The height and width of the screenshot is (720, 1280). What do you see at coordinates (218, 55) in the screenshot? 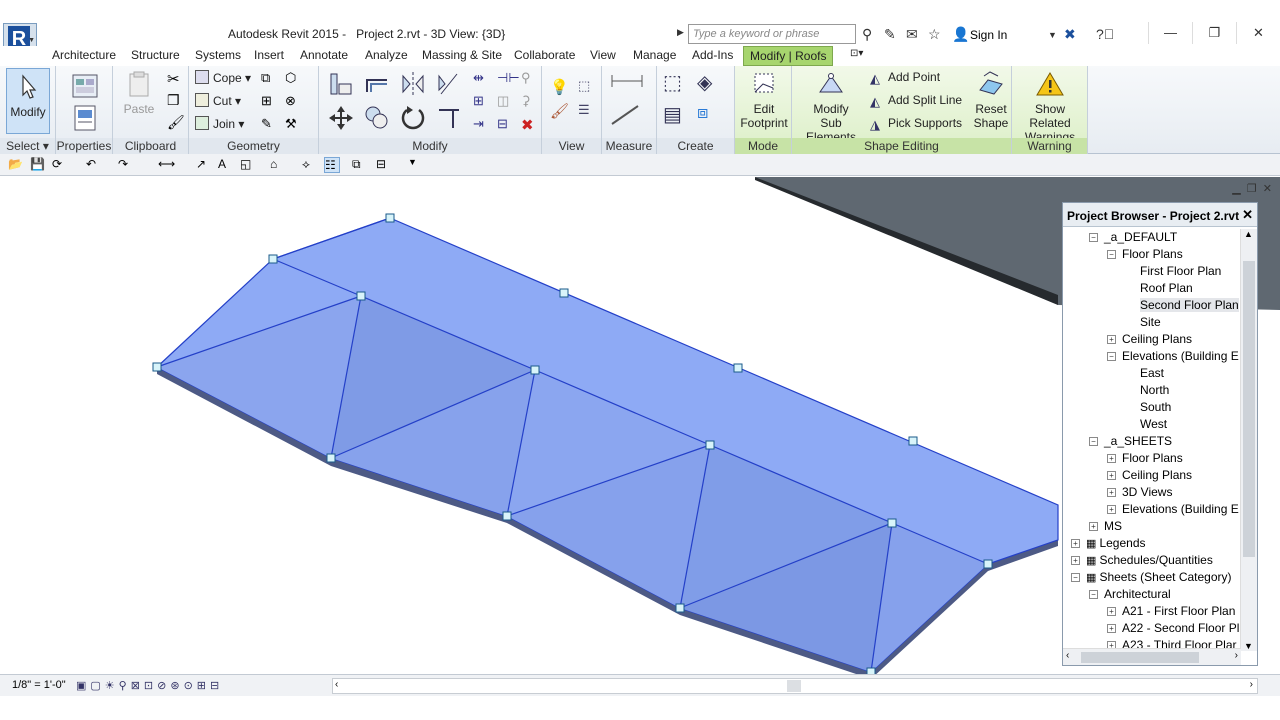
I see `tab-systems: Systems` at bounding box center [218, 55].